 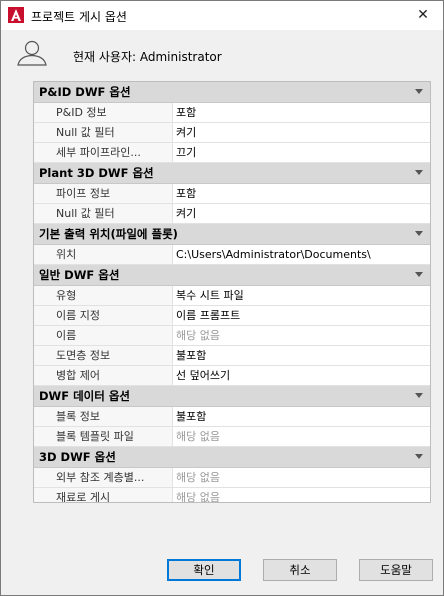 I want to click on property-value: 이름 프롬프트, so click(x=301, y=315).